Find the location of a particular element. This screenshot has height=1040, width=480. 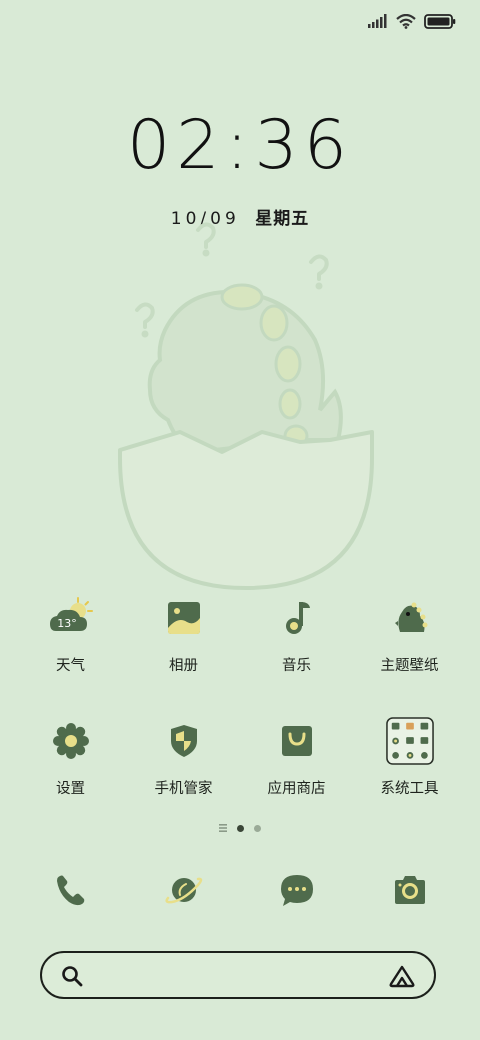

app-label-tools: 系统工具 is located at coordinates (409, 789).